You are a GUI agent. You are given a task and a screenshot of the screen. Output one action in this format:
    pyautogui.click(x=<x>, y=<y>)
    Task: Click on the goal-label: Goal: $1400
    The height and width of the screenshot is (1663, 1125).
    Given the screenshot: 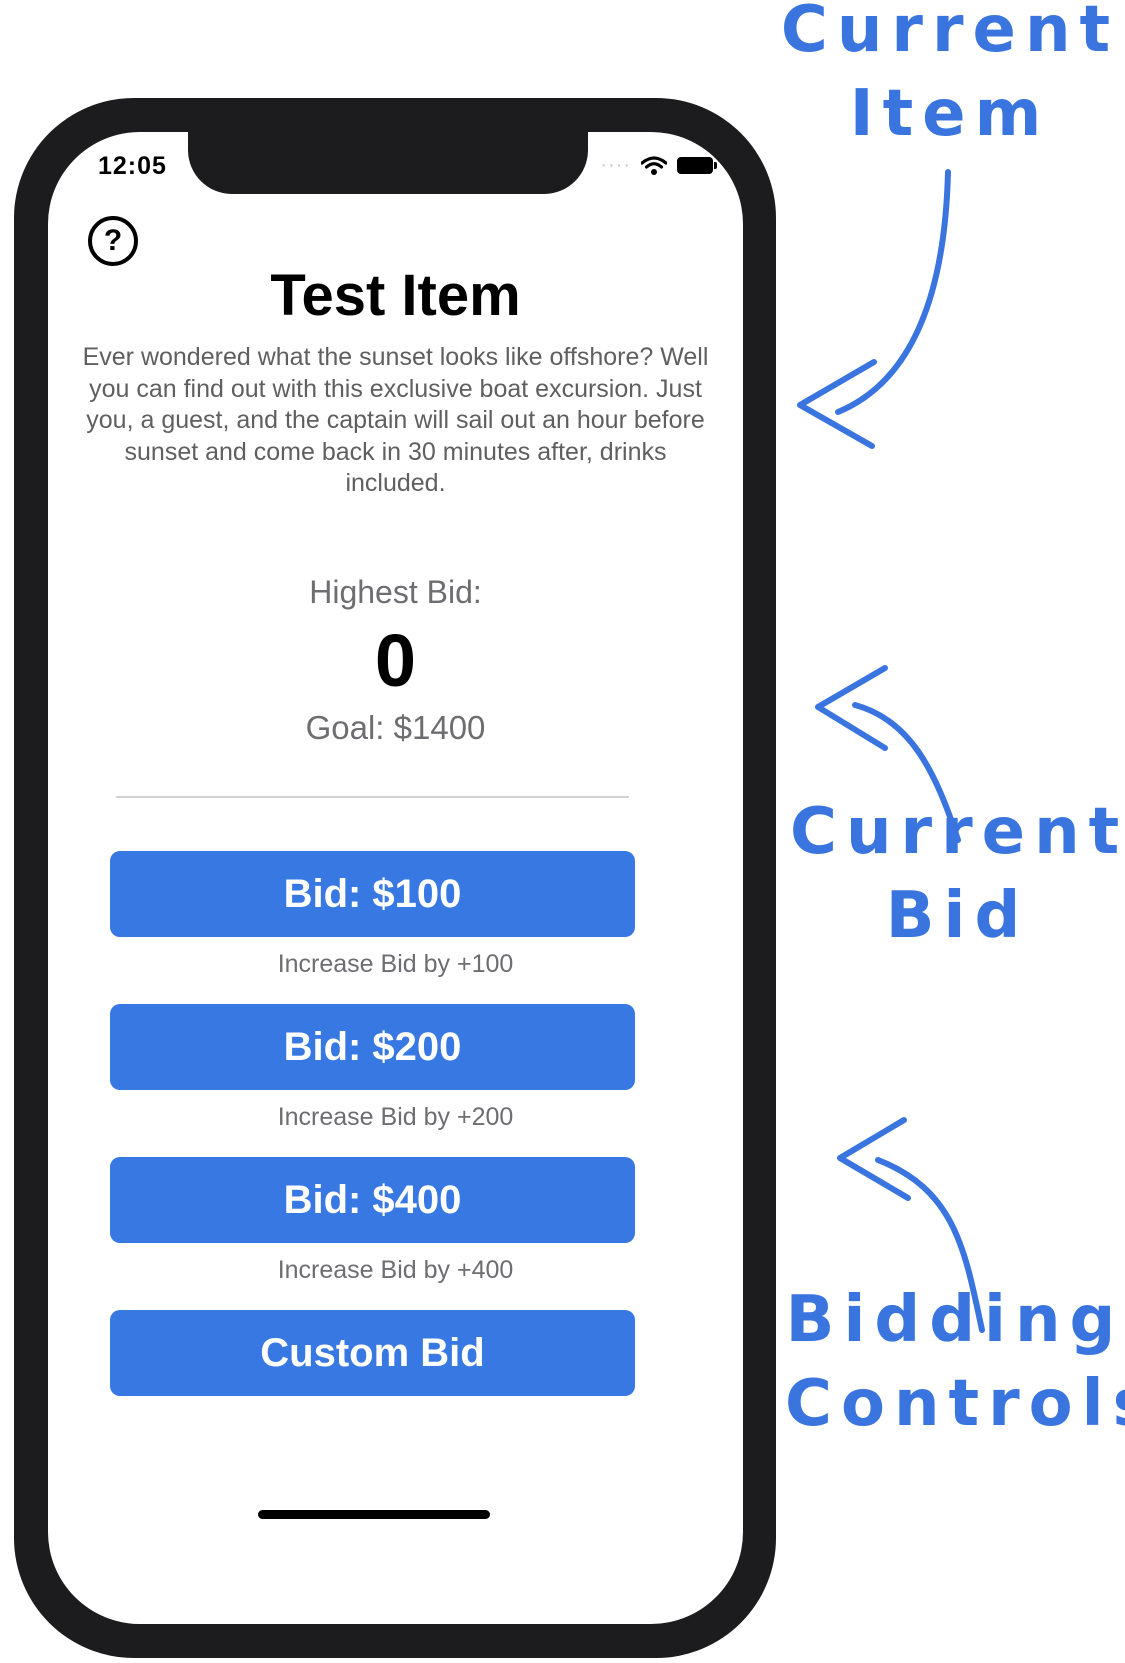 What is the action you would take?
    pyautogui.click(x=395, y=727)
    